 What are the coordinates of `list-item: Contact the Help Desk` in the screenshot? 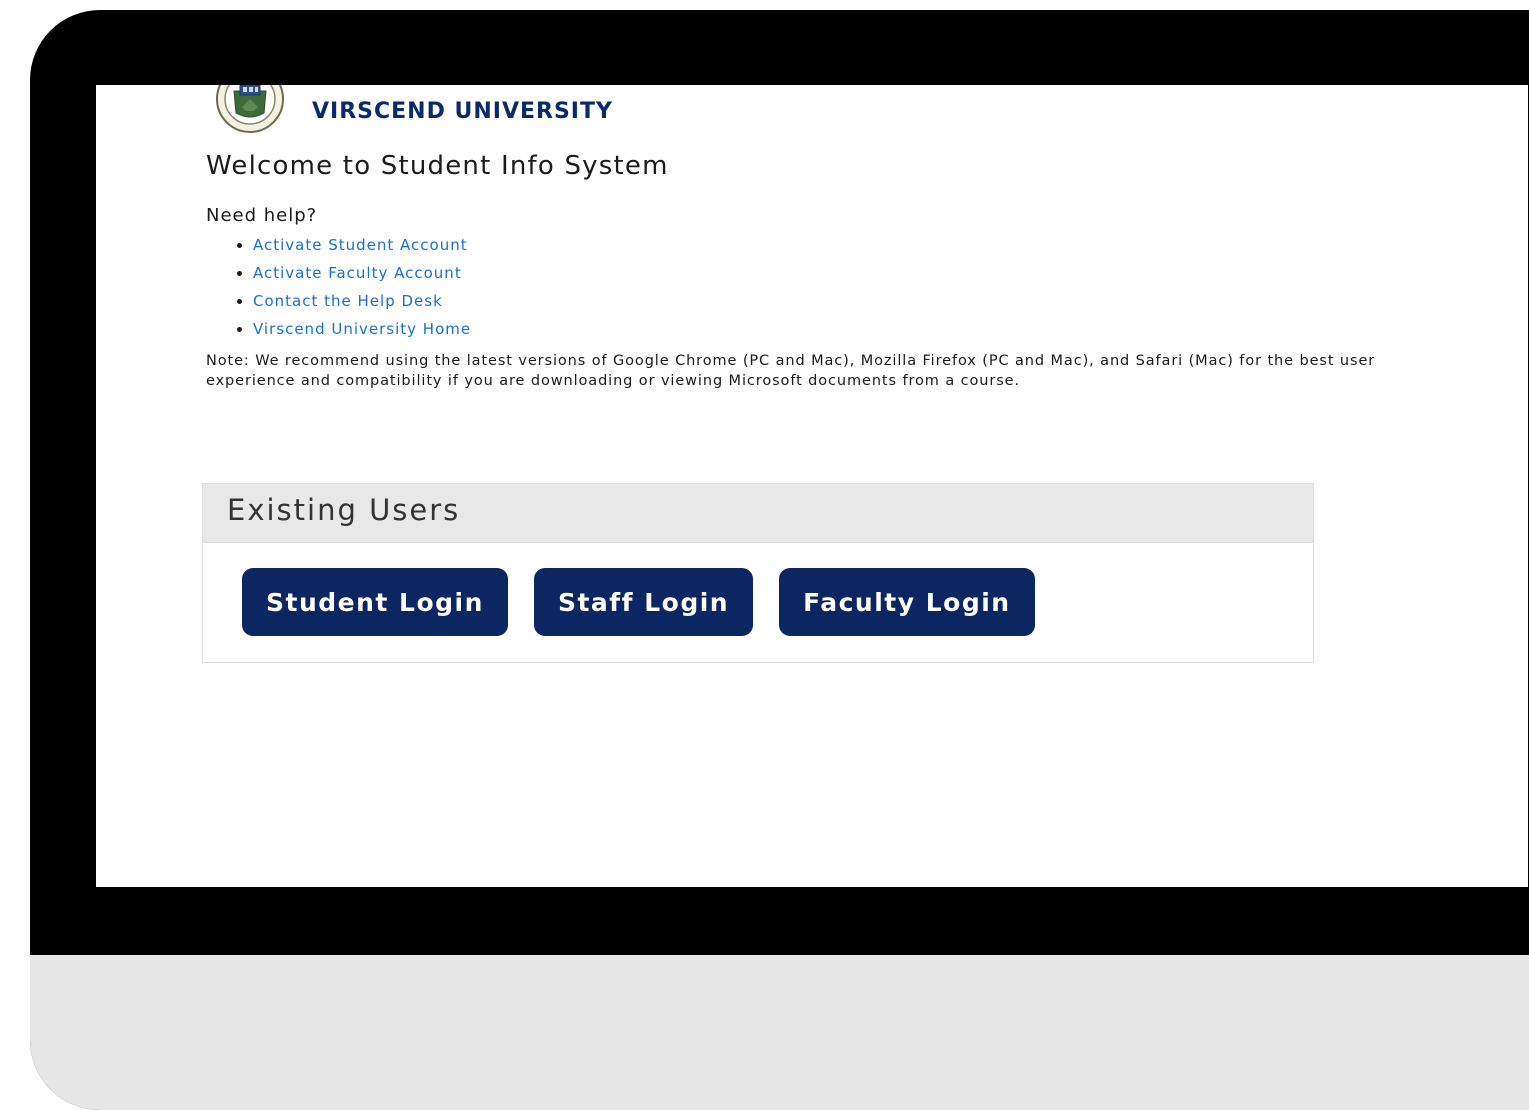 It's located at (362, 301).